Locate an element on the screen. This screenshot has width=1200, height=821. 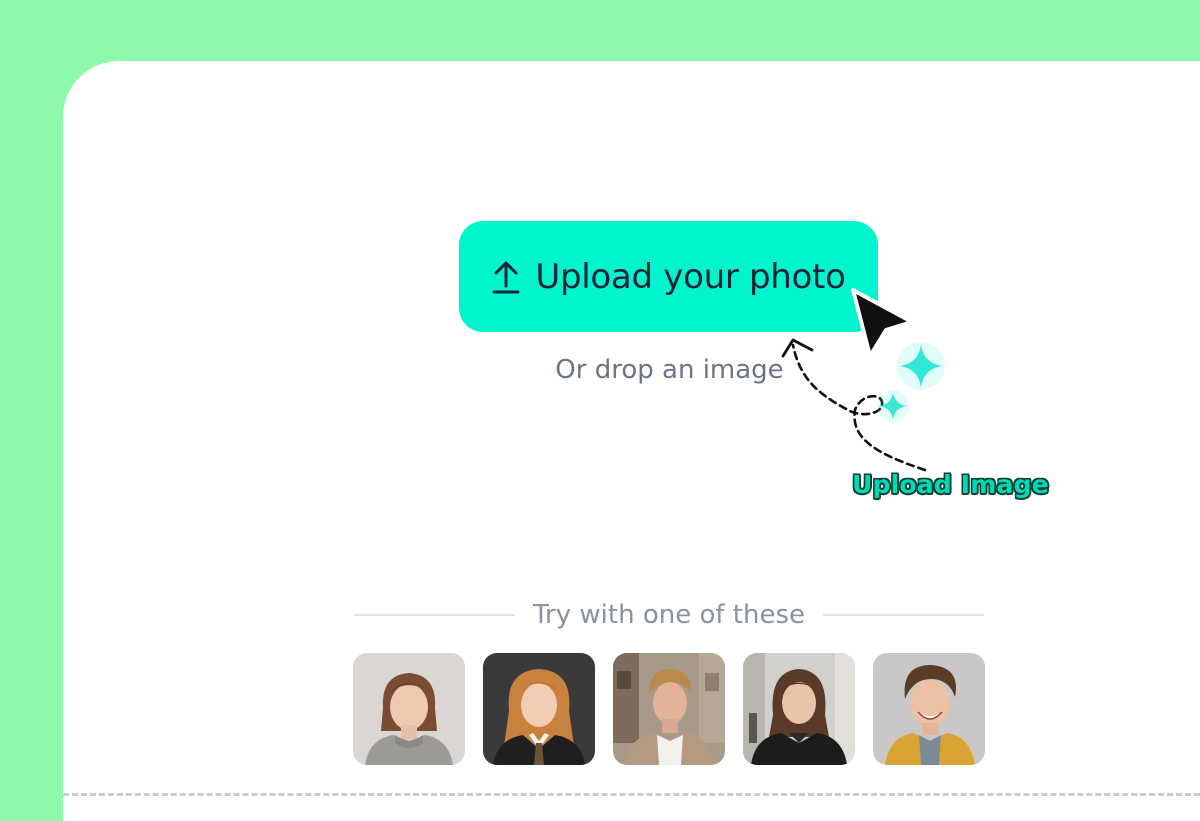
divider-line-right is located at coordinates (904, 615).